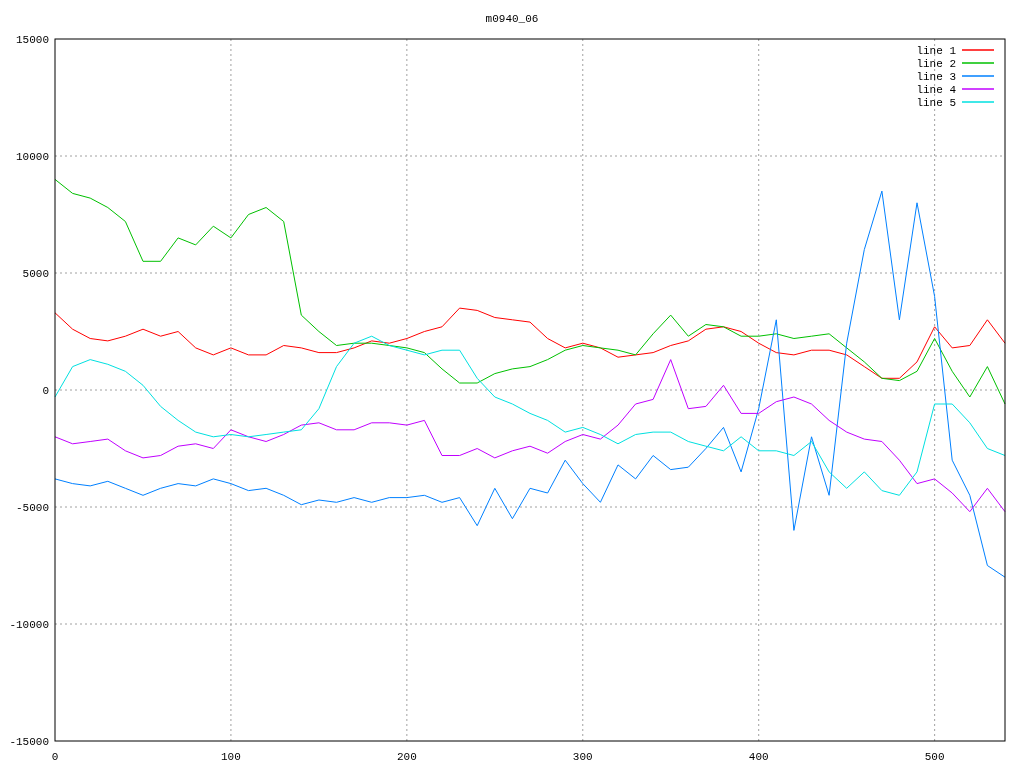  What do you see at coordinates (936, 77) in the screenshot?
I see `legend-label: line 3` at bounding box center [936, 77].